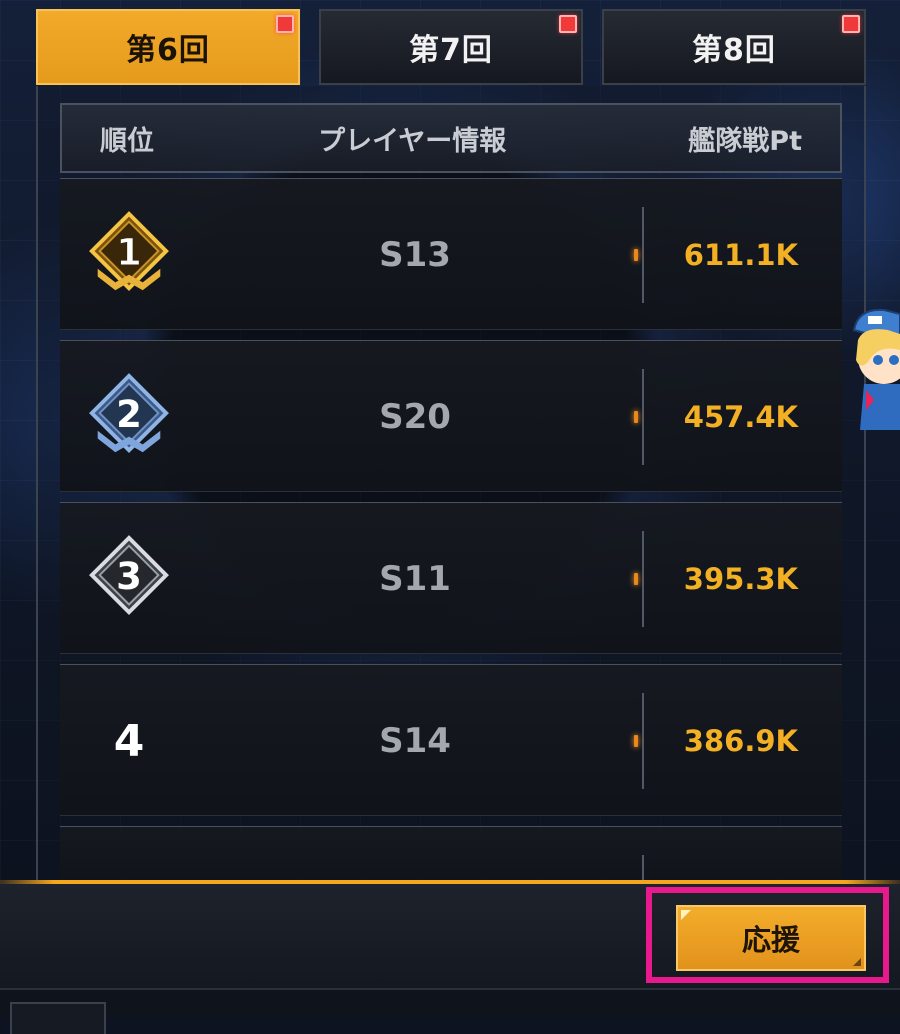 The height and width of the screenshot is (1034, 900). I want to click on support-button-label: 応援, so click(770, 940).